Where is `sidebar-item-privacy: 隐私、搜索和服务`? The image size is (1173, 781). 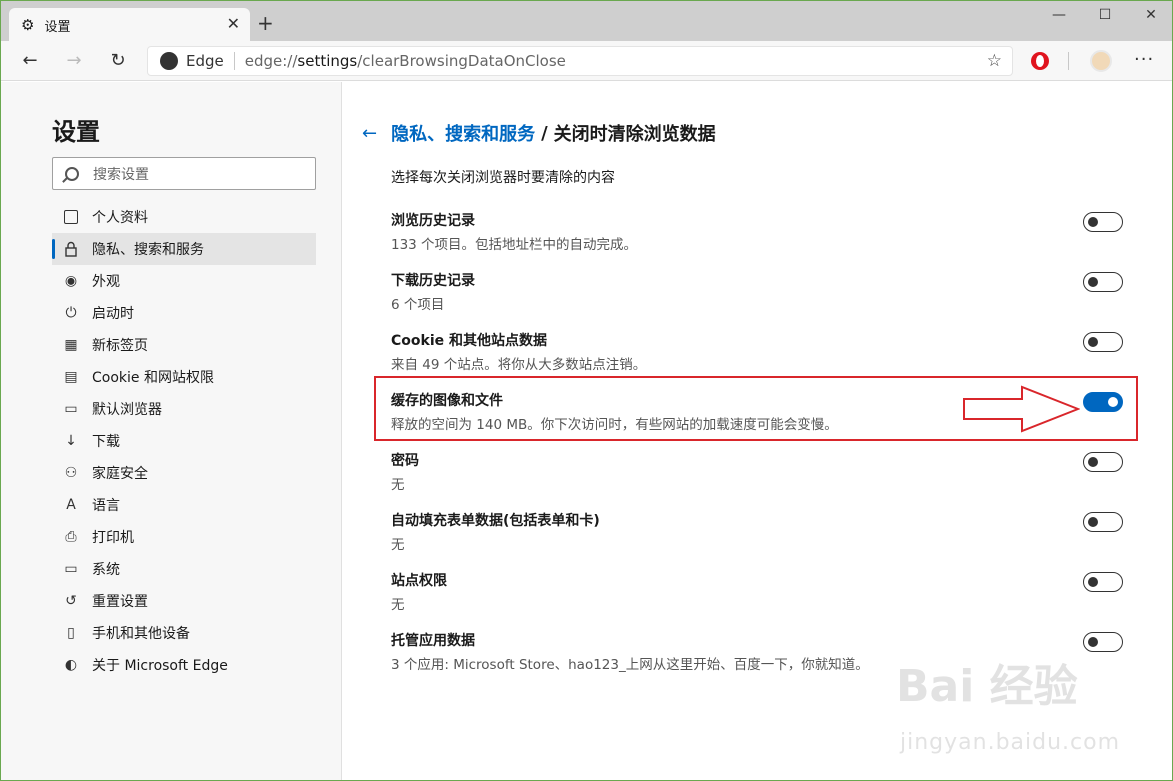 sidebar-item-privacy: 隐私、搜索和服务 is located at coordinates (184, 249).